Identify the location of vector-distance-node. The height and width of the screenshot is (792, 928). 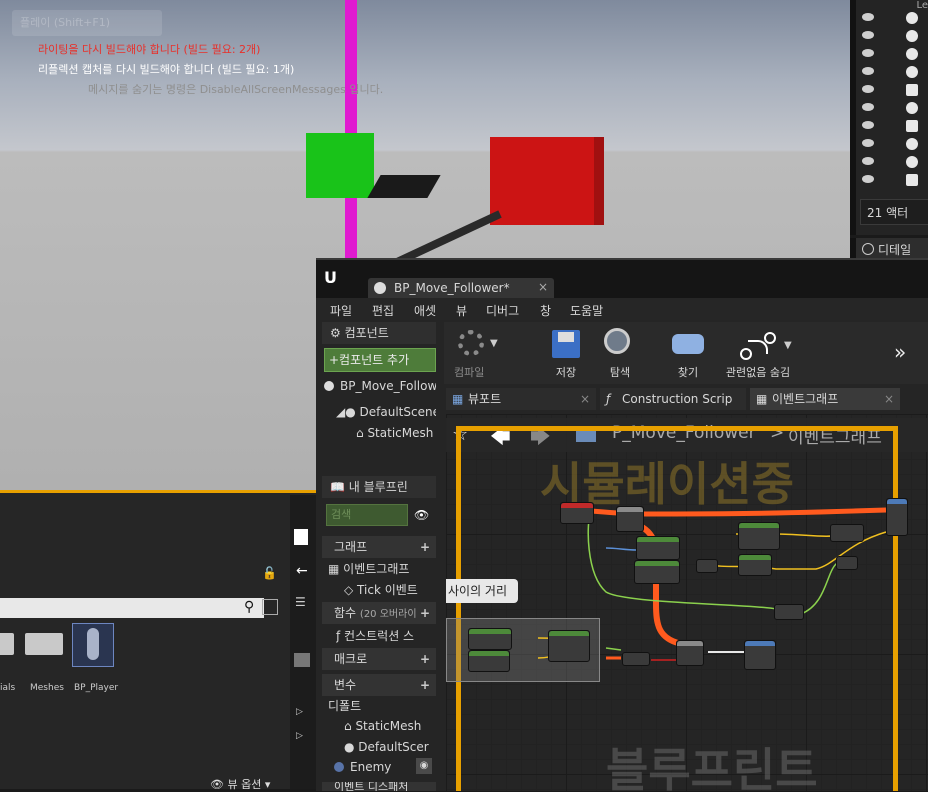
(569, 646).